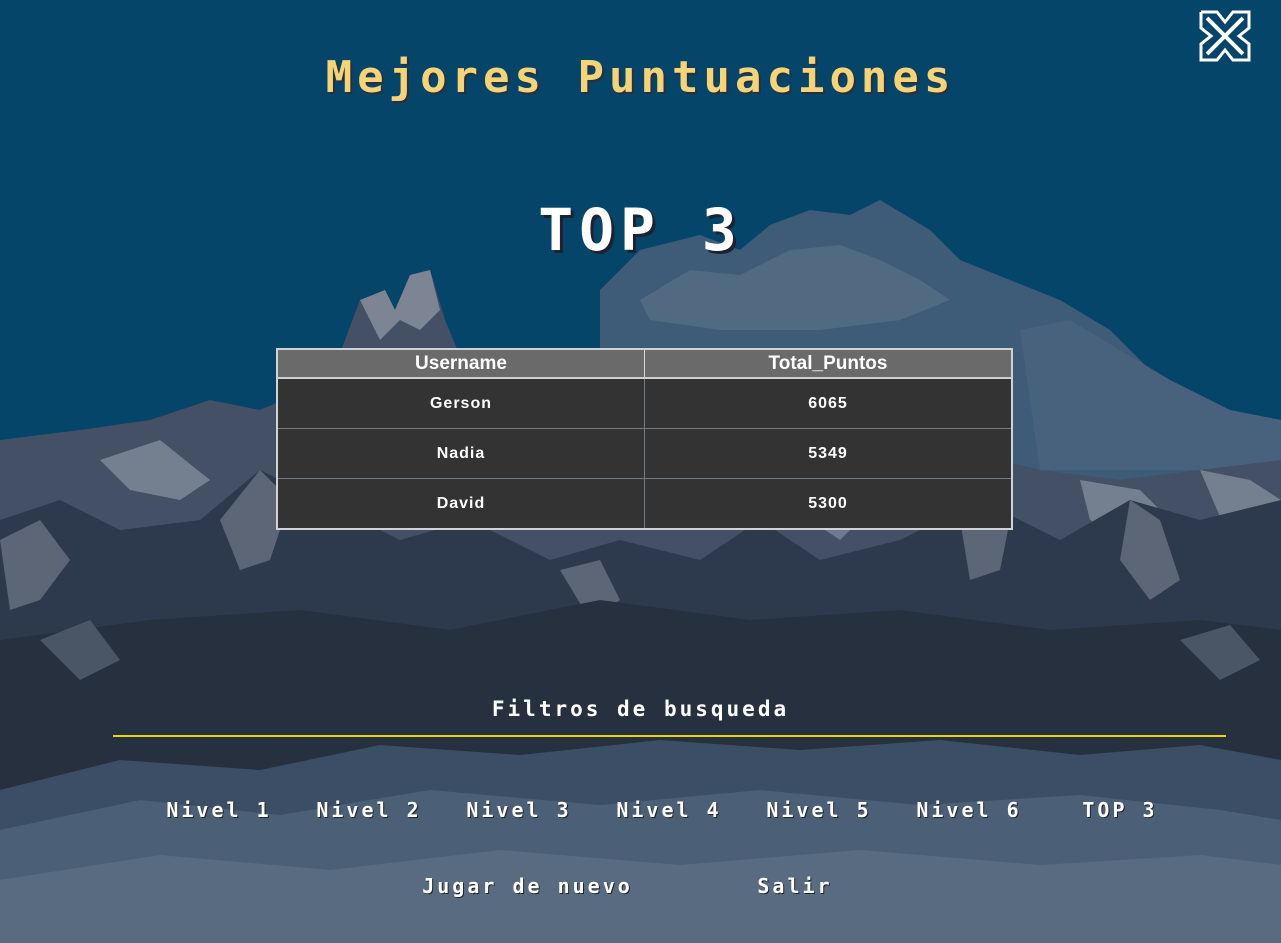  Describe the element at coordinates (828, 363) in the screenshot. I see `column-header-total-puntos: Total_Puntos` at that location.